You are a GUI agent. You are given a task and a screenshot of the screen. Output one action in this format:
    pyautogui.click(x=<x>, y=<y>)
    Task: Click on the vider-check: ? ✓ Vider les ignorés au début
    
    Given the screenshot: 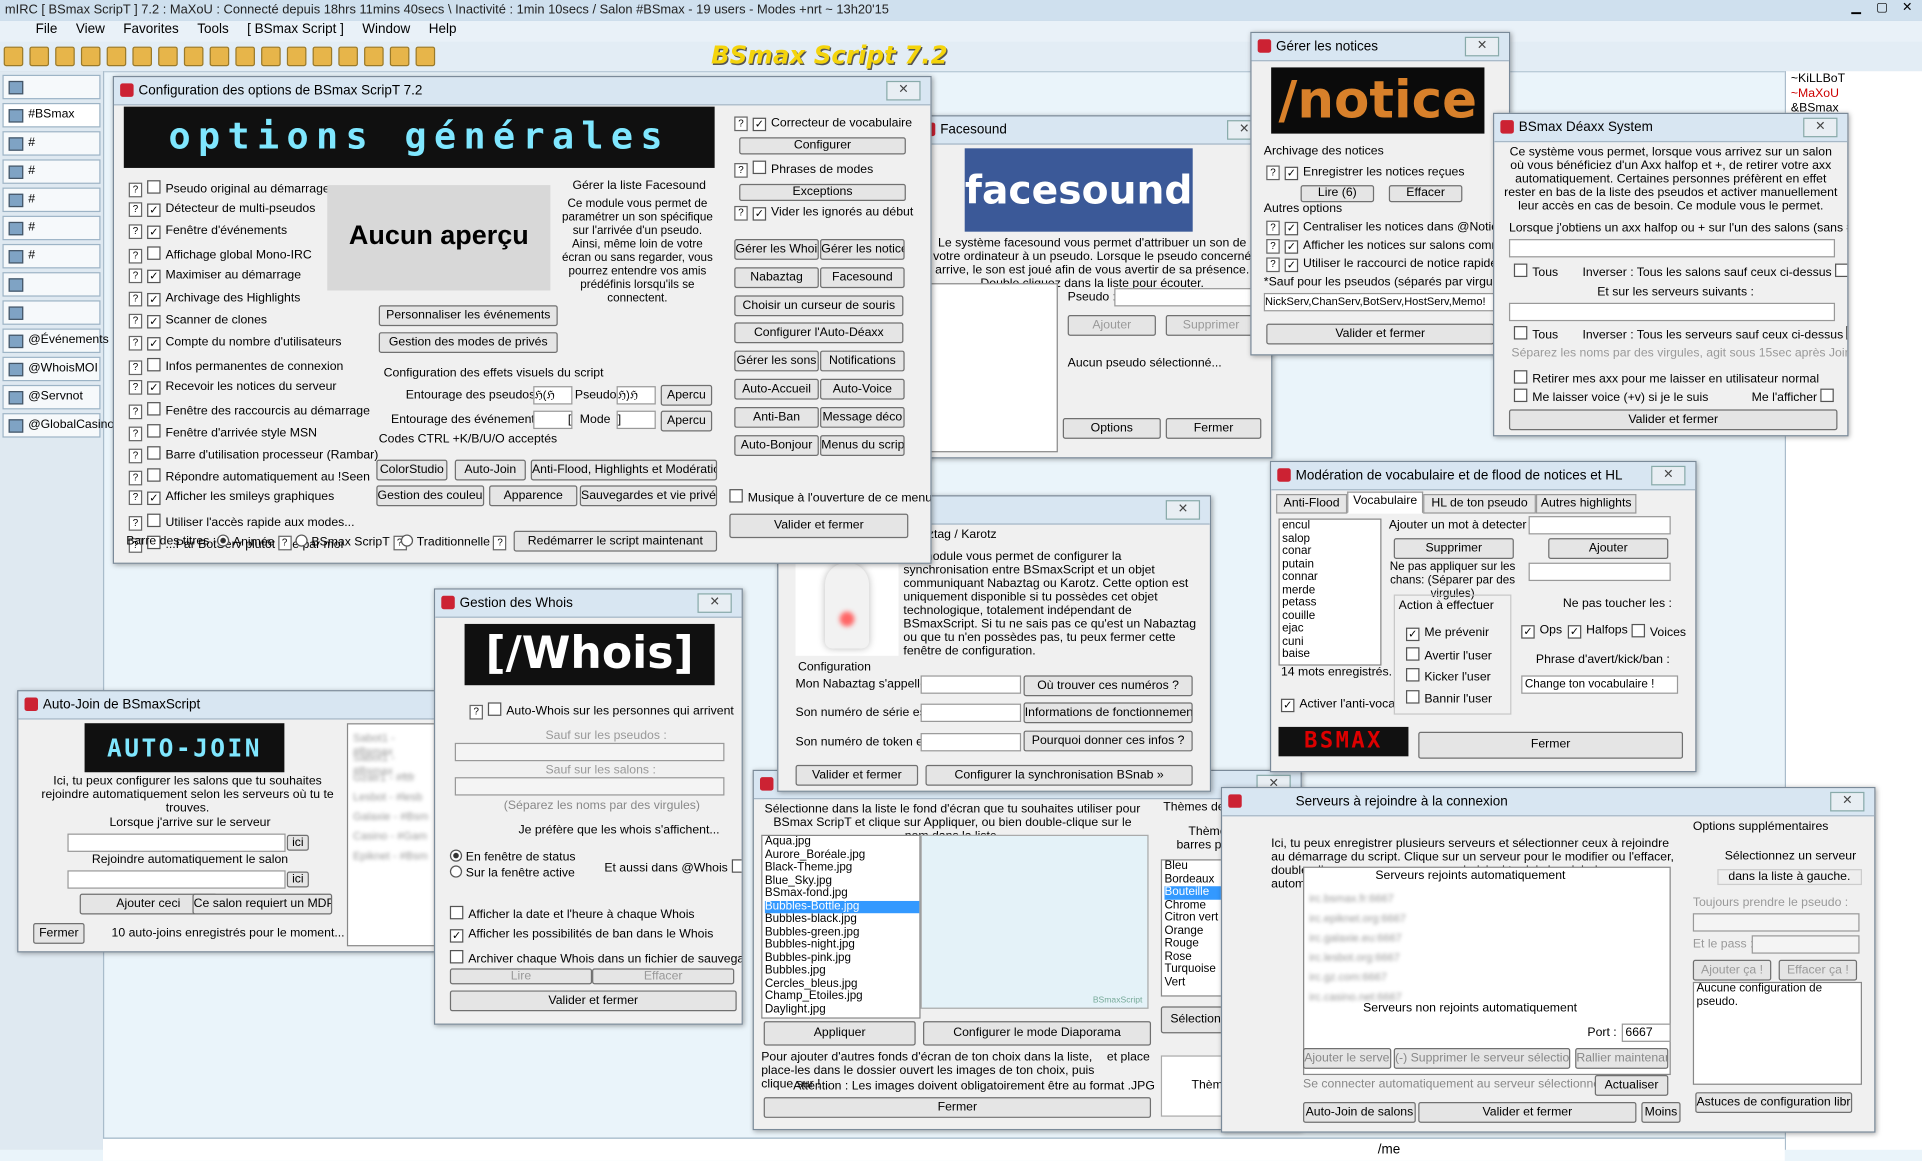 What is the action you would take?
    pyautogui.click(x=823, y=213)
    